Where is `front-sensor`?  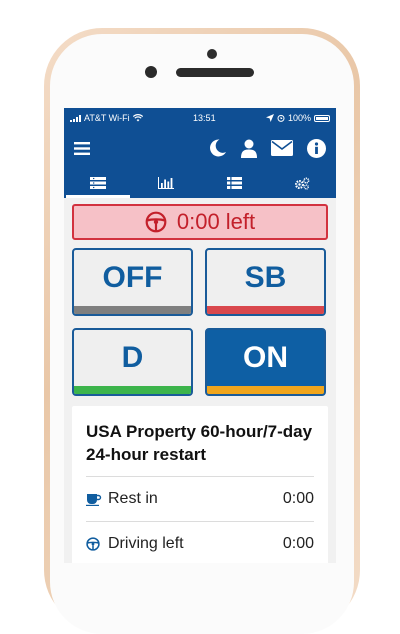
front-sensor is located at coordinates (212, 54).